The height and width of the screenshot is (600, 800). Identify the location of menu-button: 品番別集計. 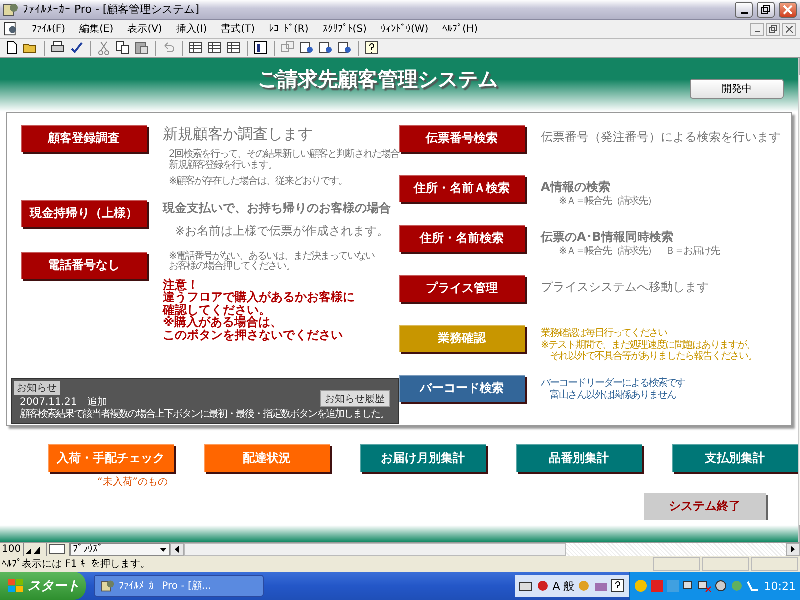
(579, 458).